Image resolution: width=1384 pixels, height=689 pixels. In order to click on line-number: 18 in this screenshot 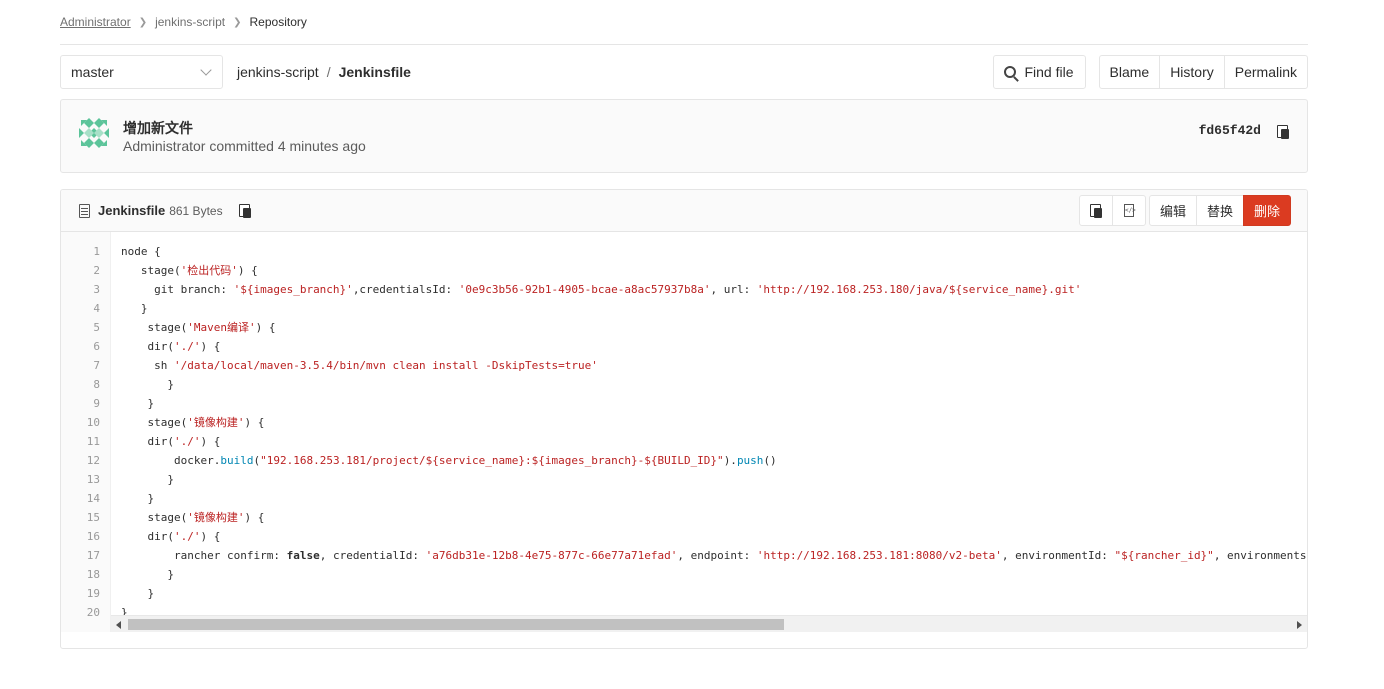, I will do `click(85, 574)`.